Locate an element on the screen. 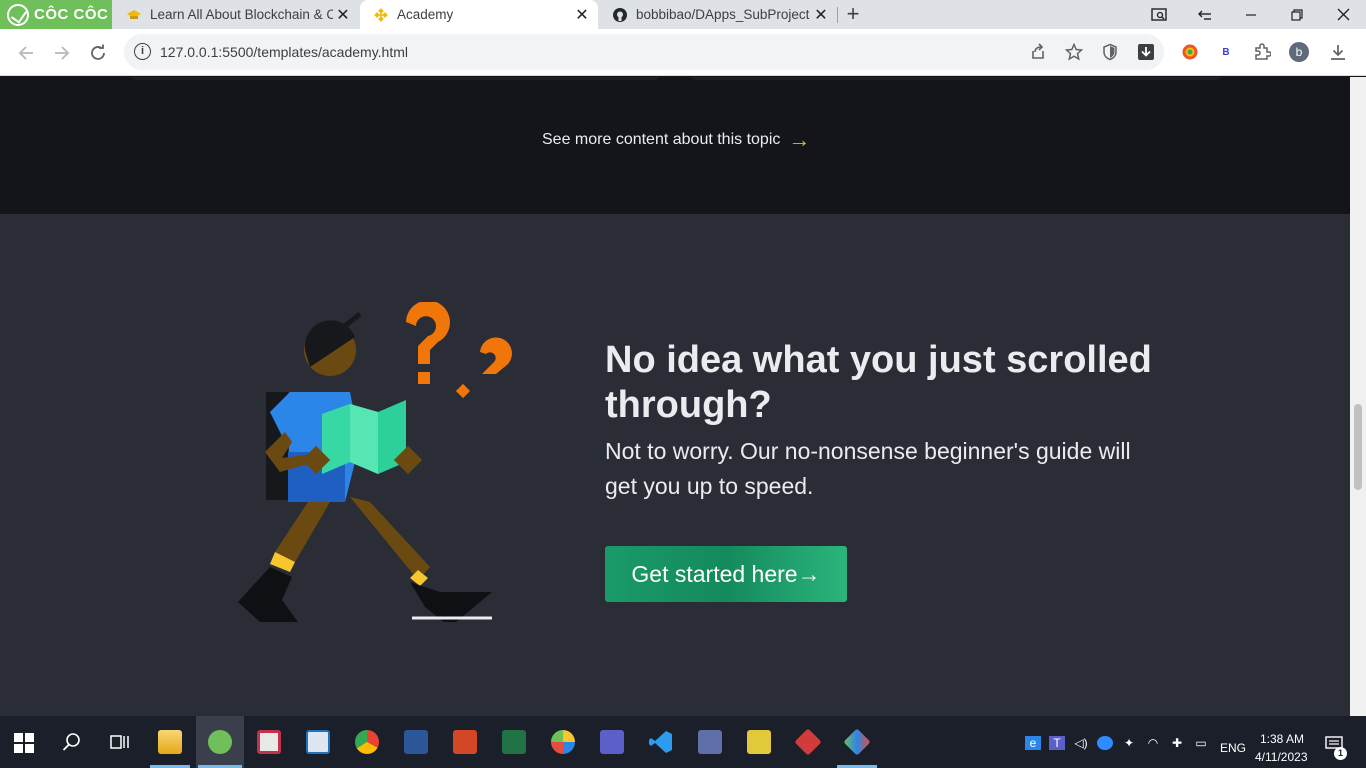 The height and width of the screenshot is (768, 1366). forward-button is located at coordinates (62, 53).